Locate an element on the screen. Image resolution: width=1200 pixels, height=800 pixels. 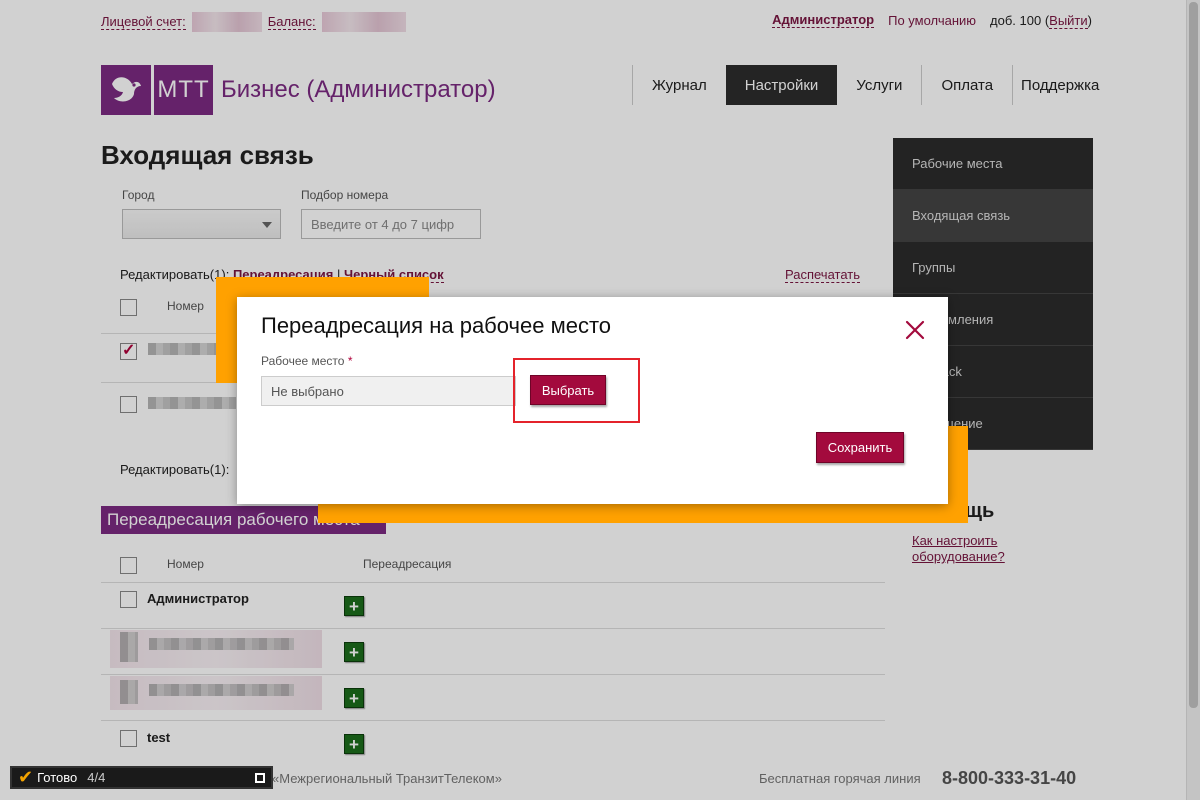
status-progress: 4/4 is located at coordinates (96, 777).